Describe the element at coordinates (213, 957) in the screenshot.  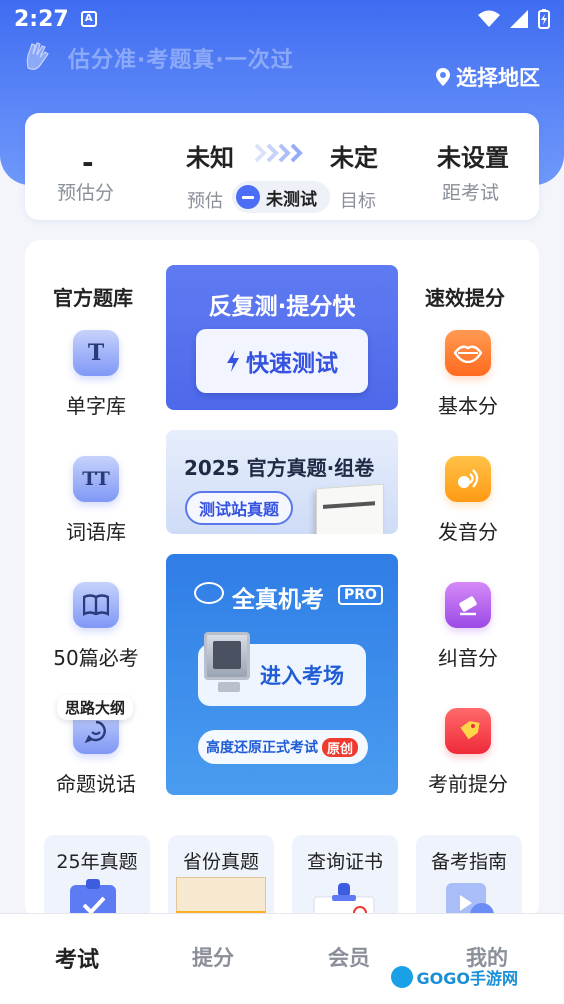
I see `nav-tab-boost: 提分` at that location.